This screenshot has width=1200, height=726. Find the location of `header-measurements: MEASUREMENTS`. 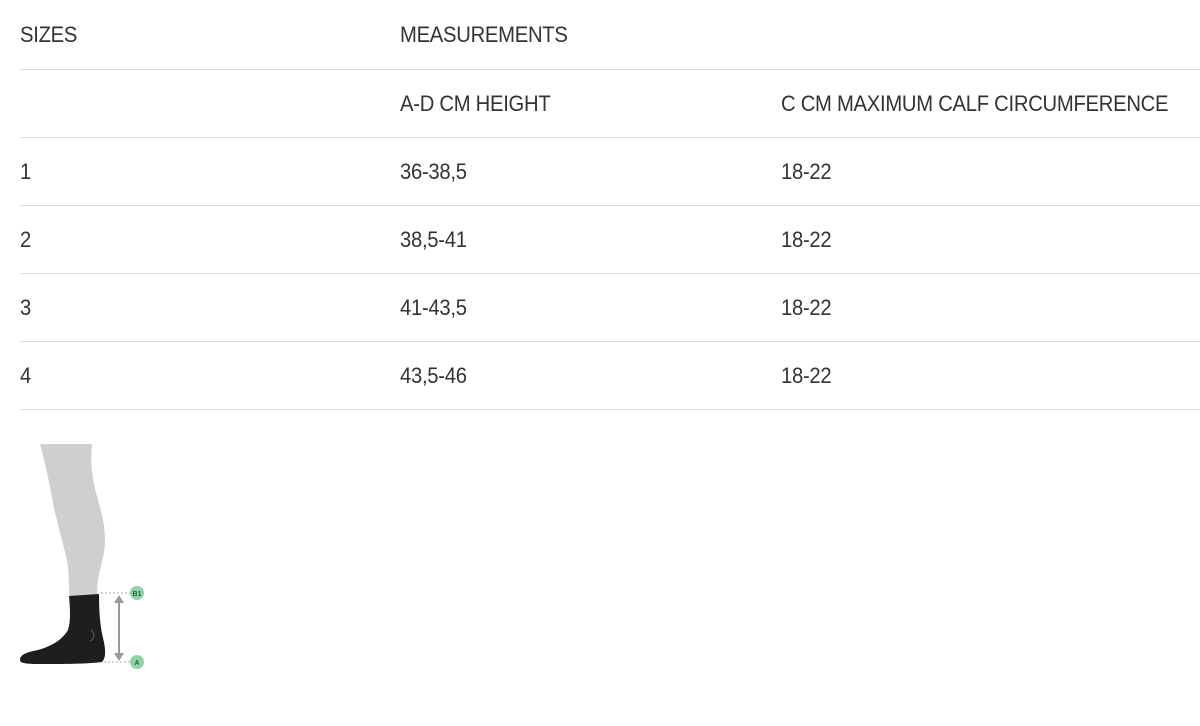

header-measurements: MEASUREMENTS is located at coordinates (484, 34).